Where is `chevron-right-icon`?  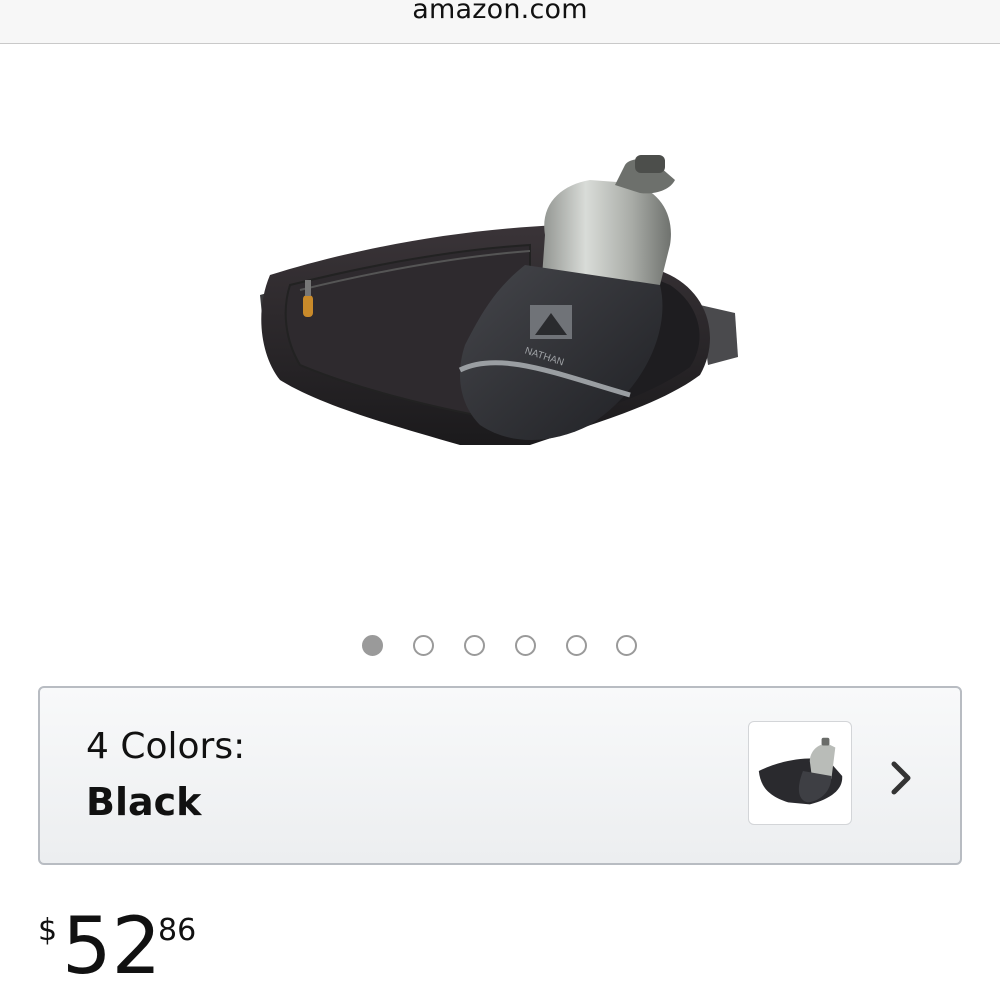 chevron-right-icon is located at coordinates (901, 778).